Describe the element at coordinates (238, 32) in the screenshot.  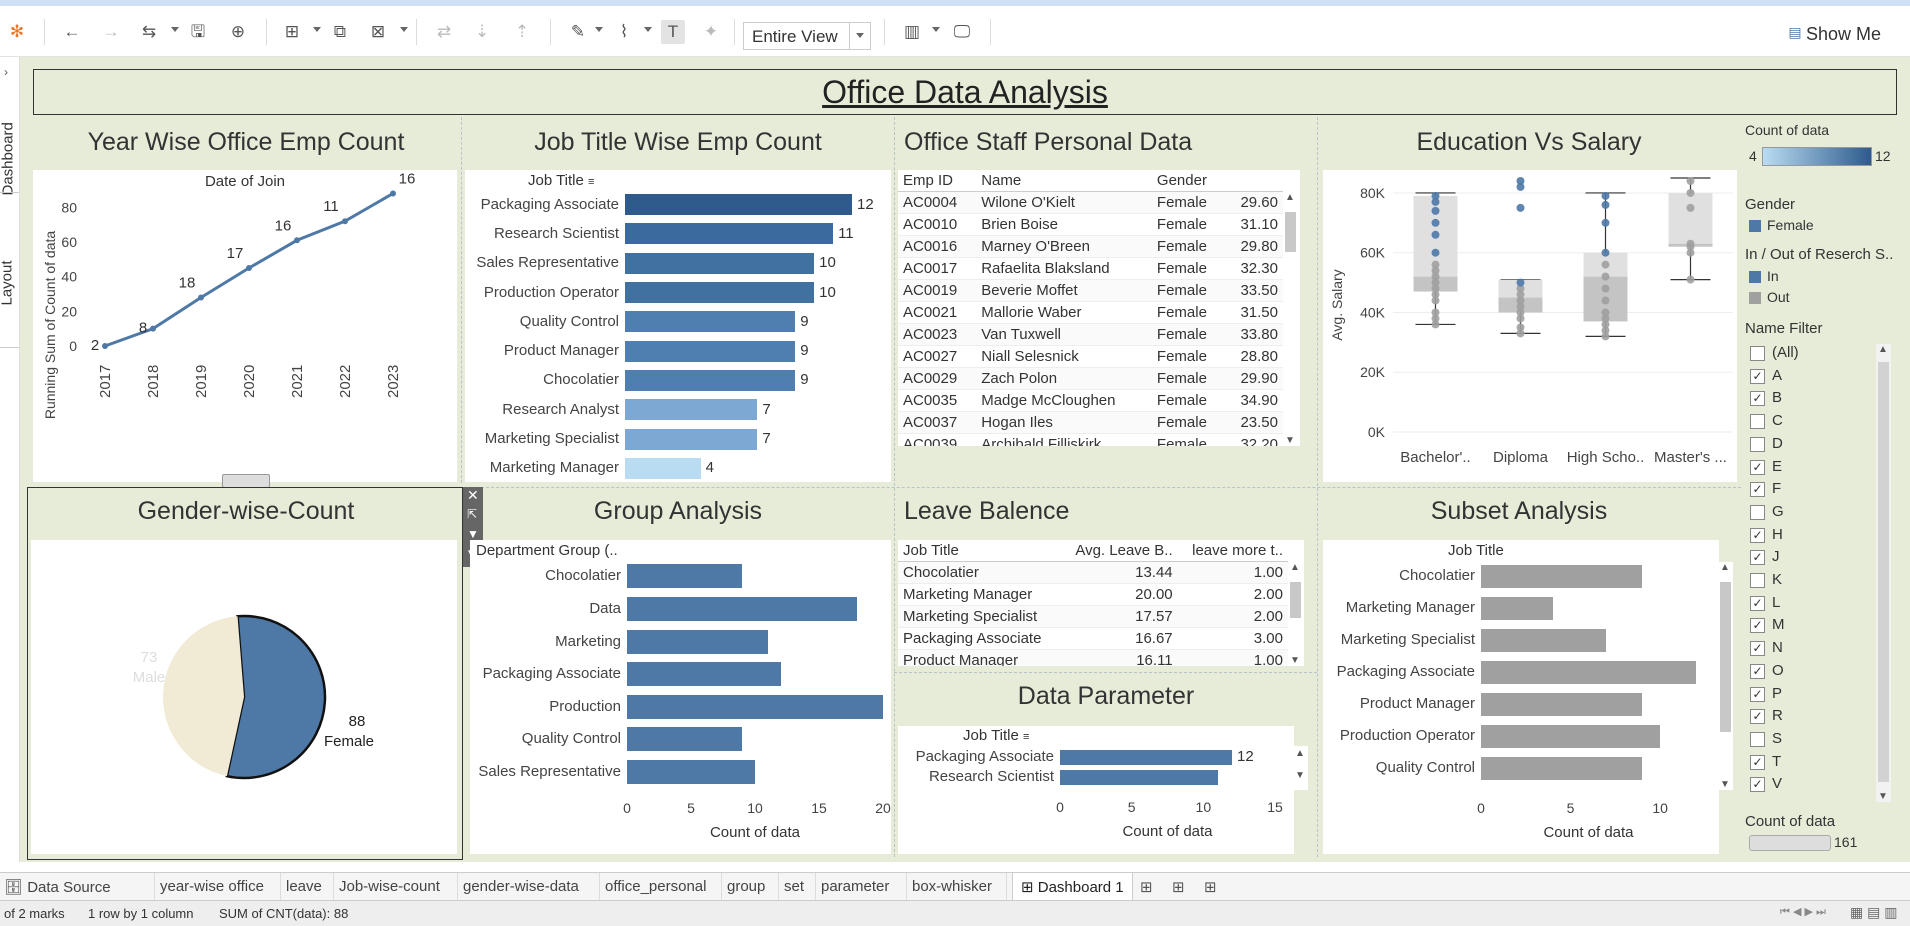
I see `new-datasource-icon: ⊕` at that location.